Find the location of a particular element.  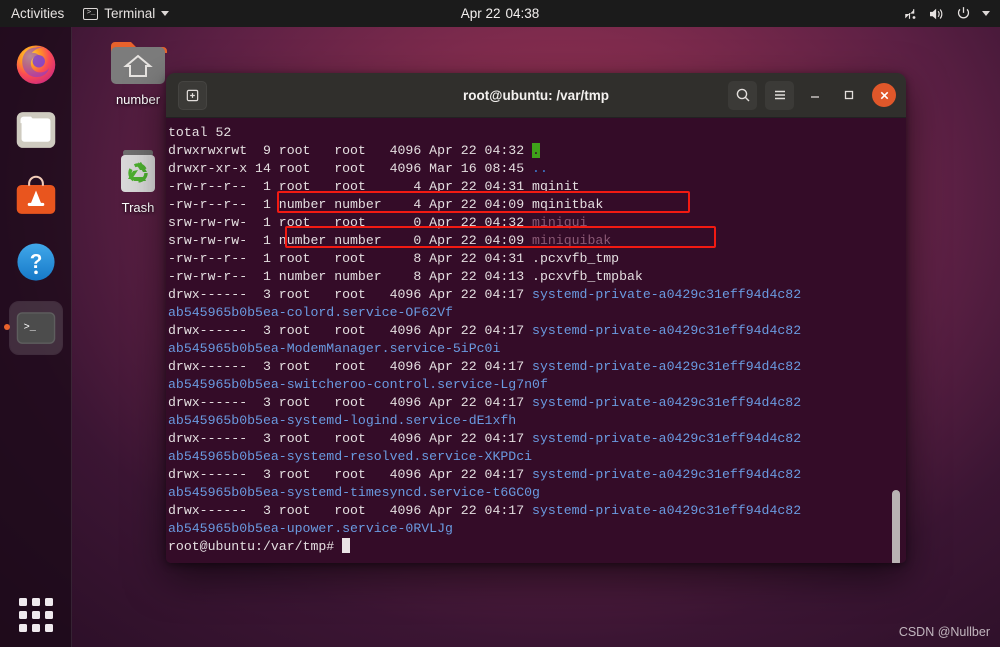

close-icon is located at coordinates (884, 95).